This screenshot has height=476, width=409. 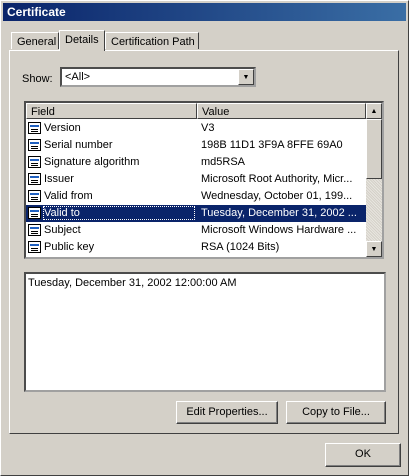 I want to click on column-field-label: Field, so click(x=43, y=112).